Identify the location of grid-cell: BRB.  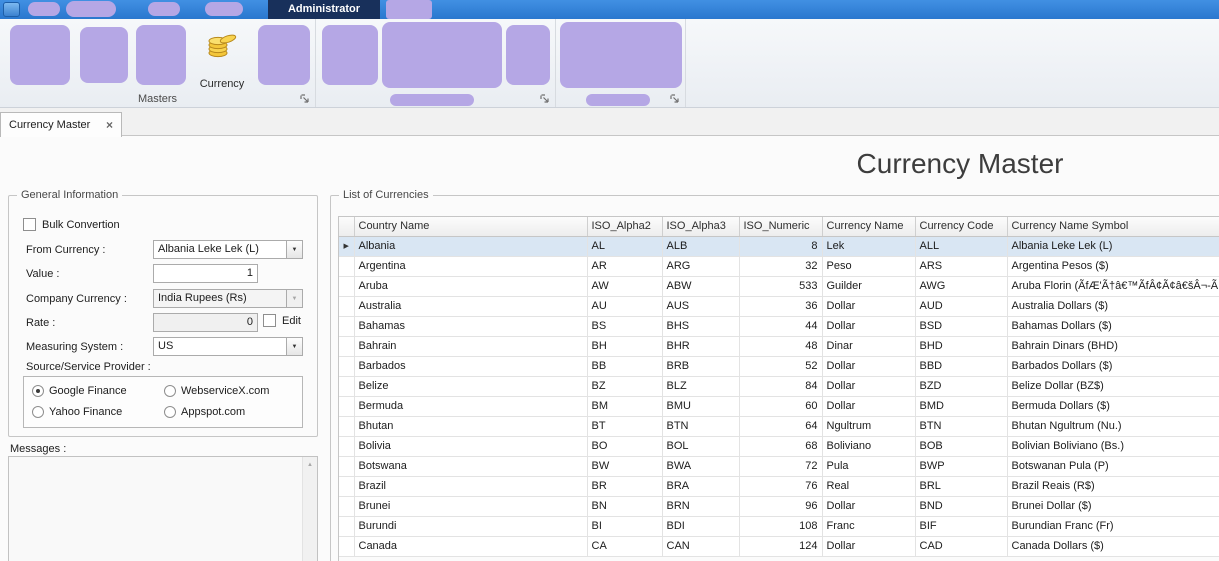
(701, 366).